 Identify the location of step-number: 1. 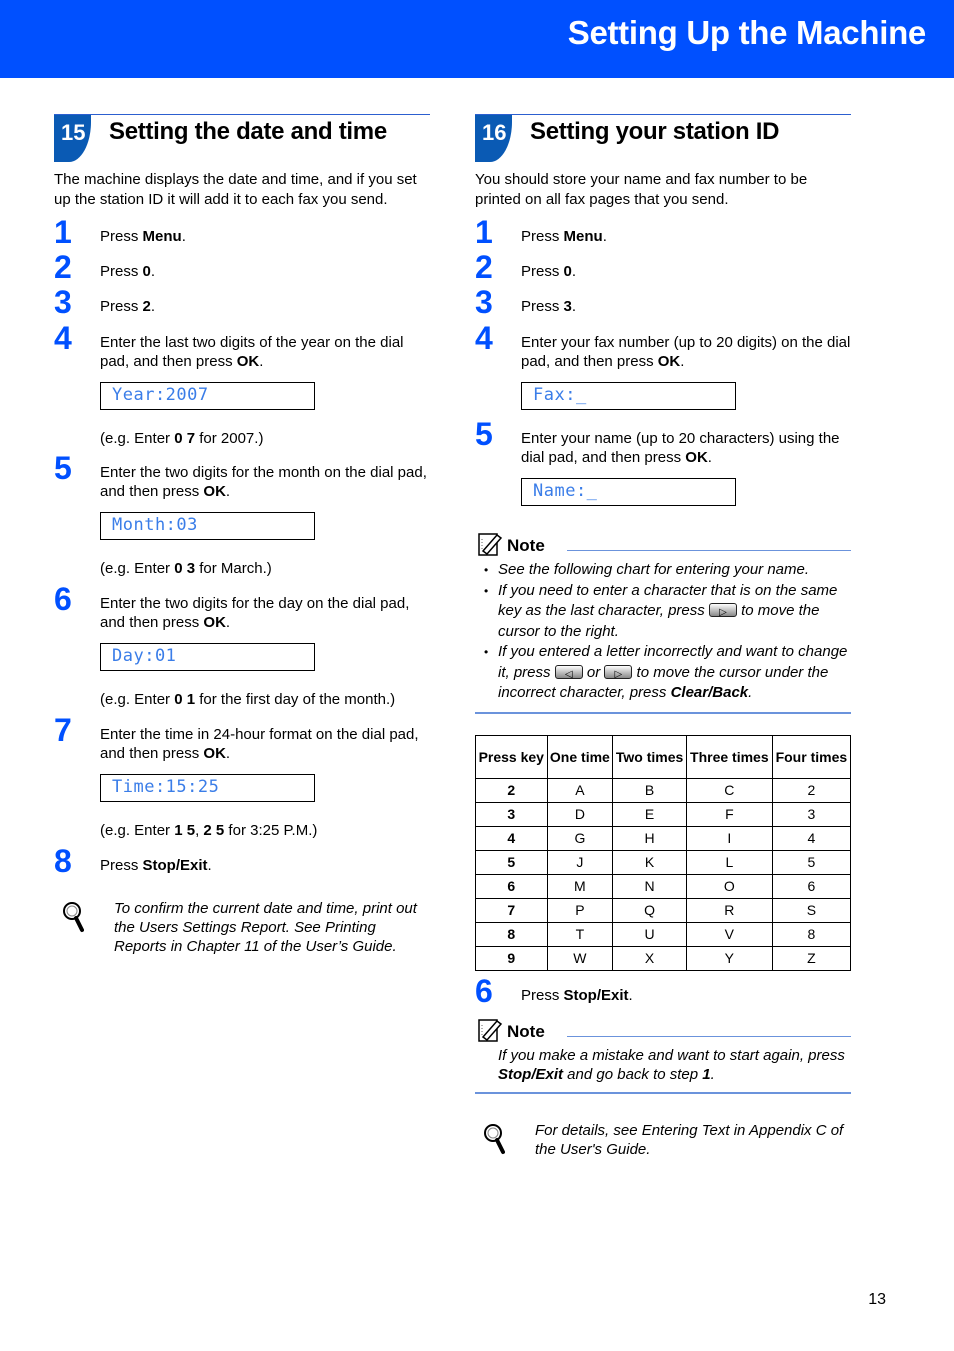
(484, 232).